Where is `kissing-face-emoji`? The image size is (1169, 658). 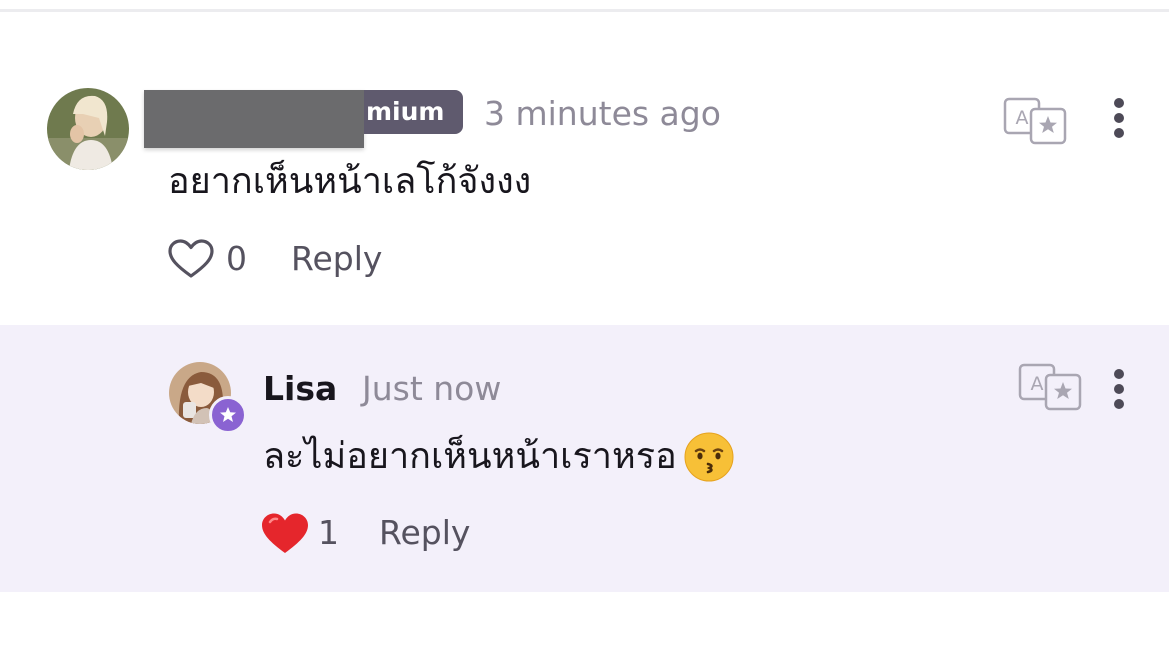
kissing-face-emoji is located at coordinates (709, 457).